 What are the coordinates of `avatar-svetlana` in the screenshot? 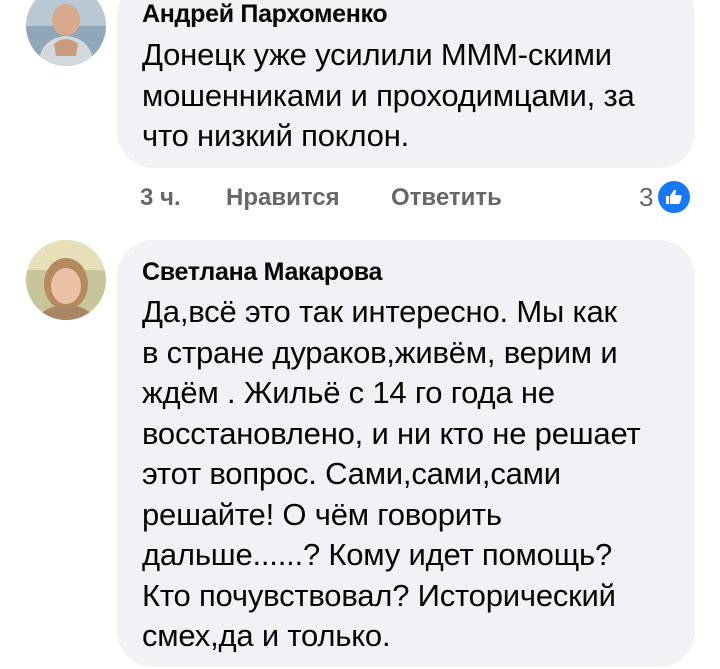 It's located at (66, 280).